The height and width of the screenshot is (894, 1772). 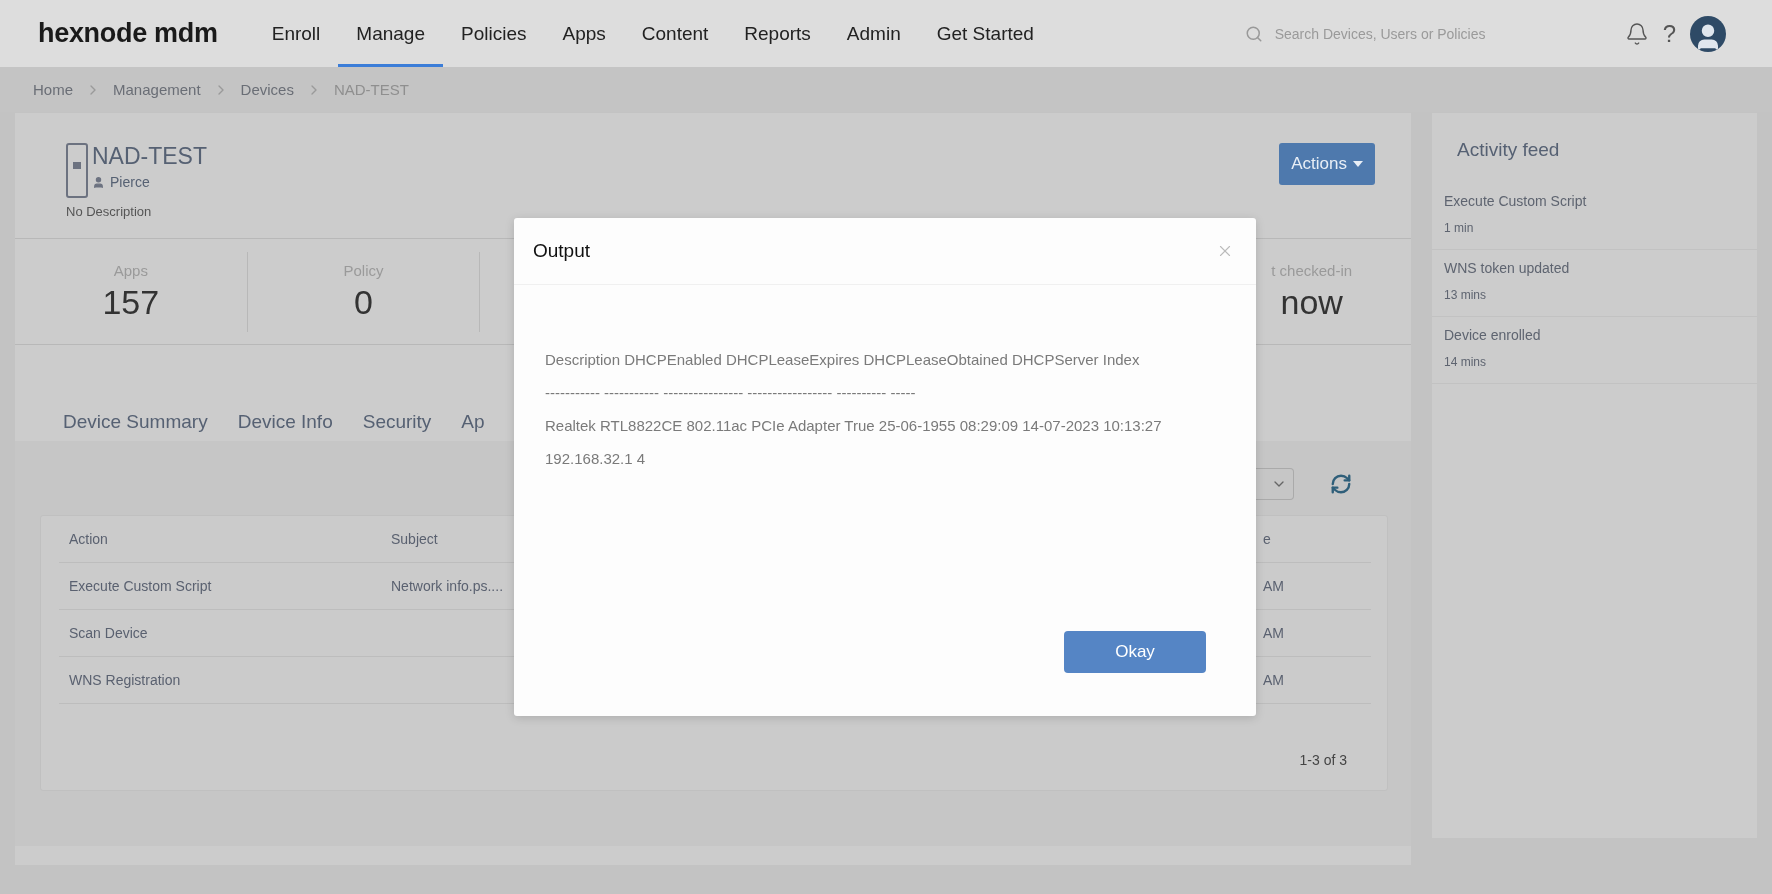 What do you see at coordinates (149, 156) in the screenshot?
I see `device-name: NAD-TEST` at bounding box center [149, 156].